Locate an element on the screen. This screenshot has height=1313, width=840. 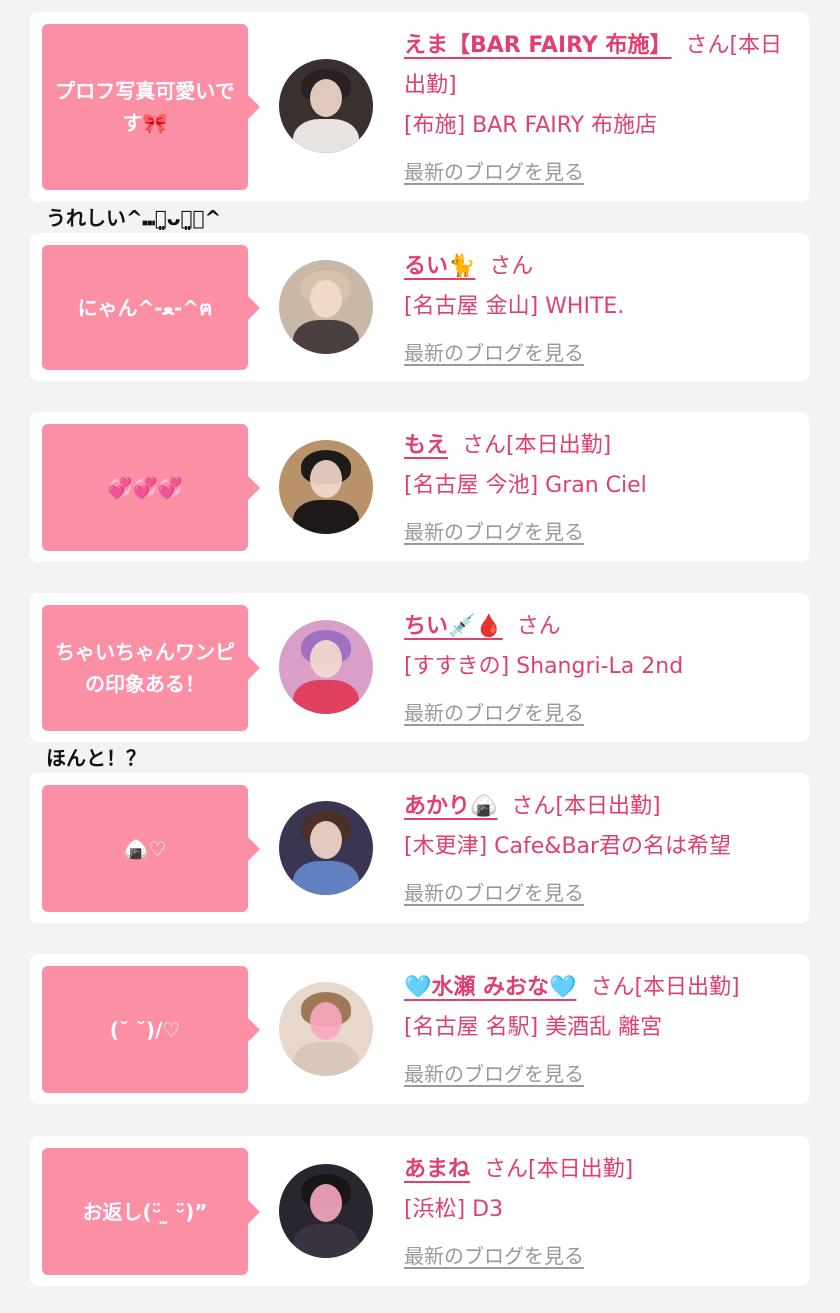
cast-name-link: 🩵水瀬 みおな🩵 is located at coordinates (490, 987).